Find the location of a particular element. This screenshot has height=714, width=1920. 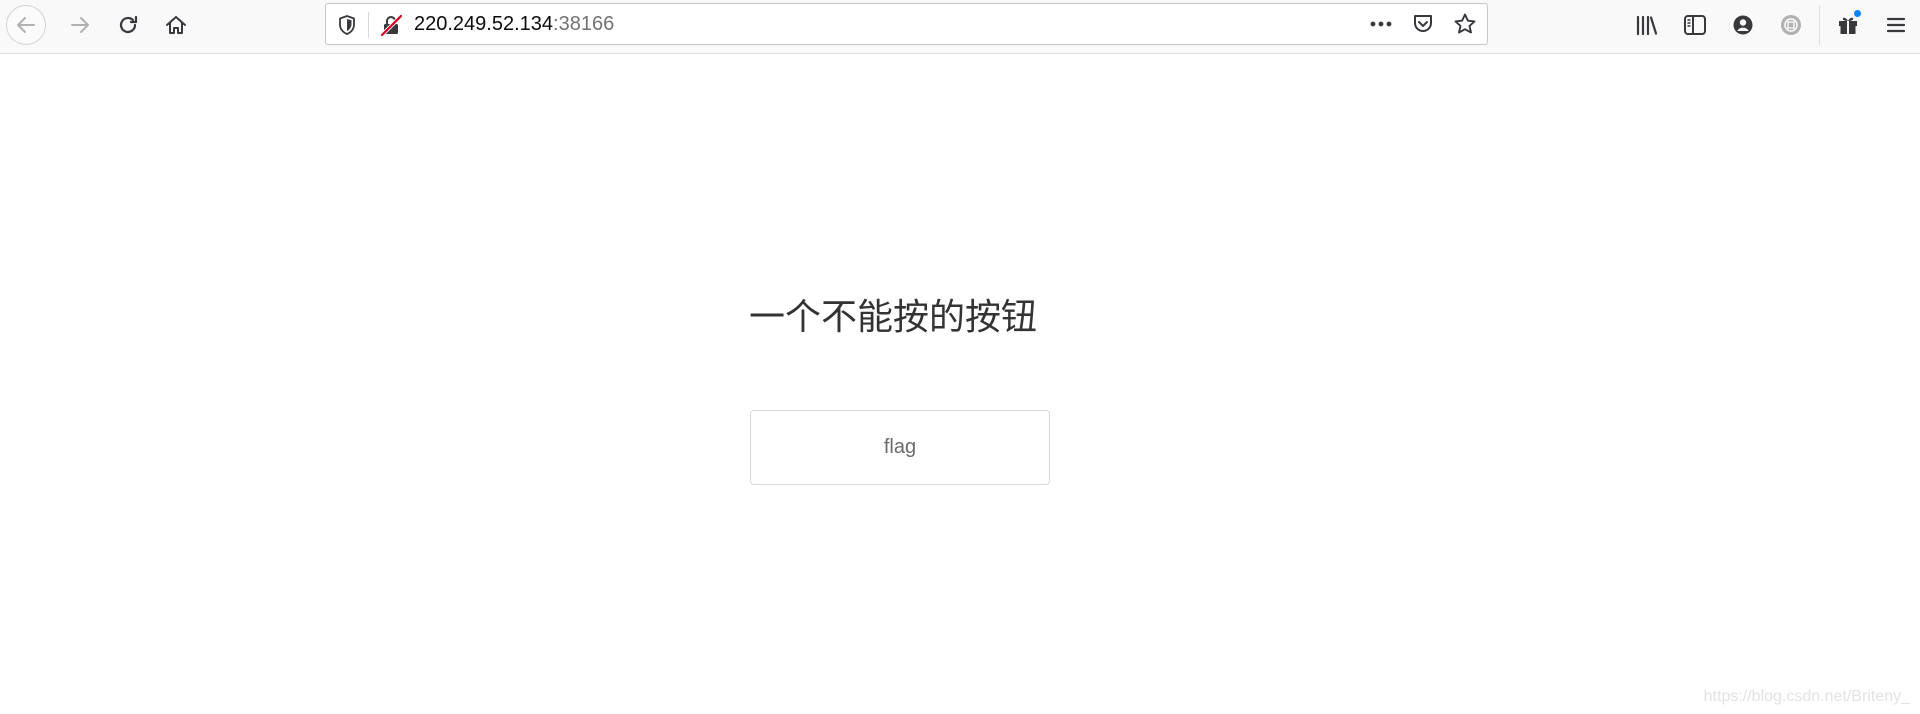

toolbar-separator is located at coordinates (1819, 25).